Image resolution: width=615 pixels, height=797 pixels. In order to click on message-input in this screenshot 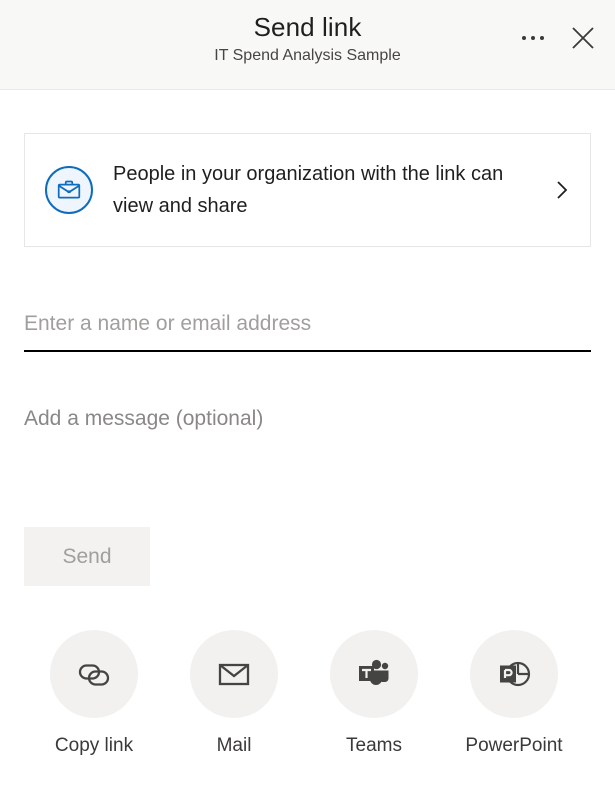, I will do `click(307, 419)`.